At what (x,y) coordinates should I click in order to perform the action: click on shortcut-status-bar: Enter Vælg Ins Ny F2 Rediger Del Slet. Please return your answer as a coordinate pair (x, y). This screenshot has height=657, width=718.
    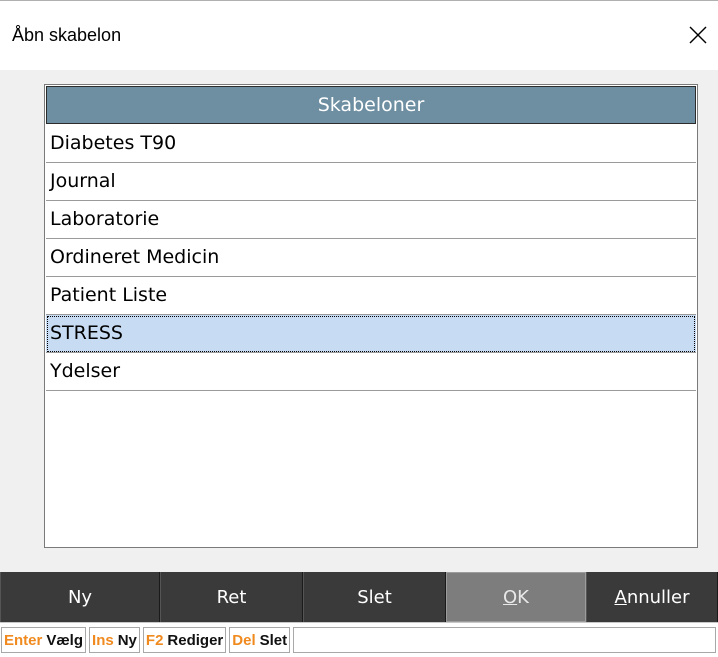
    Looking at the image, I should click on (359, 639).